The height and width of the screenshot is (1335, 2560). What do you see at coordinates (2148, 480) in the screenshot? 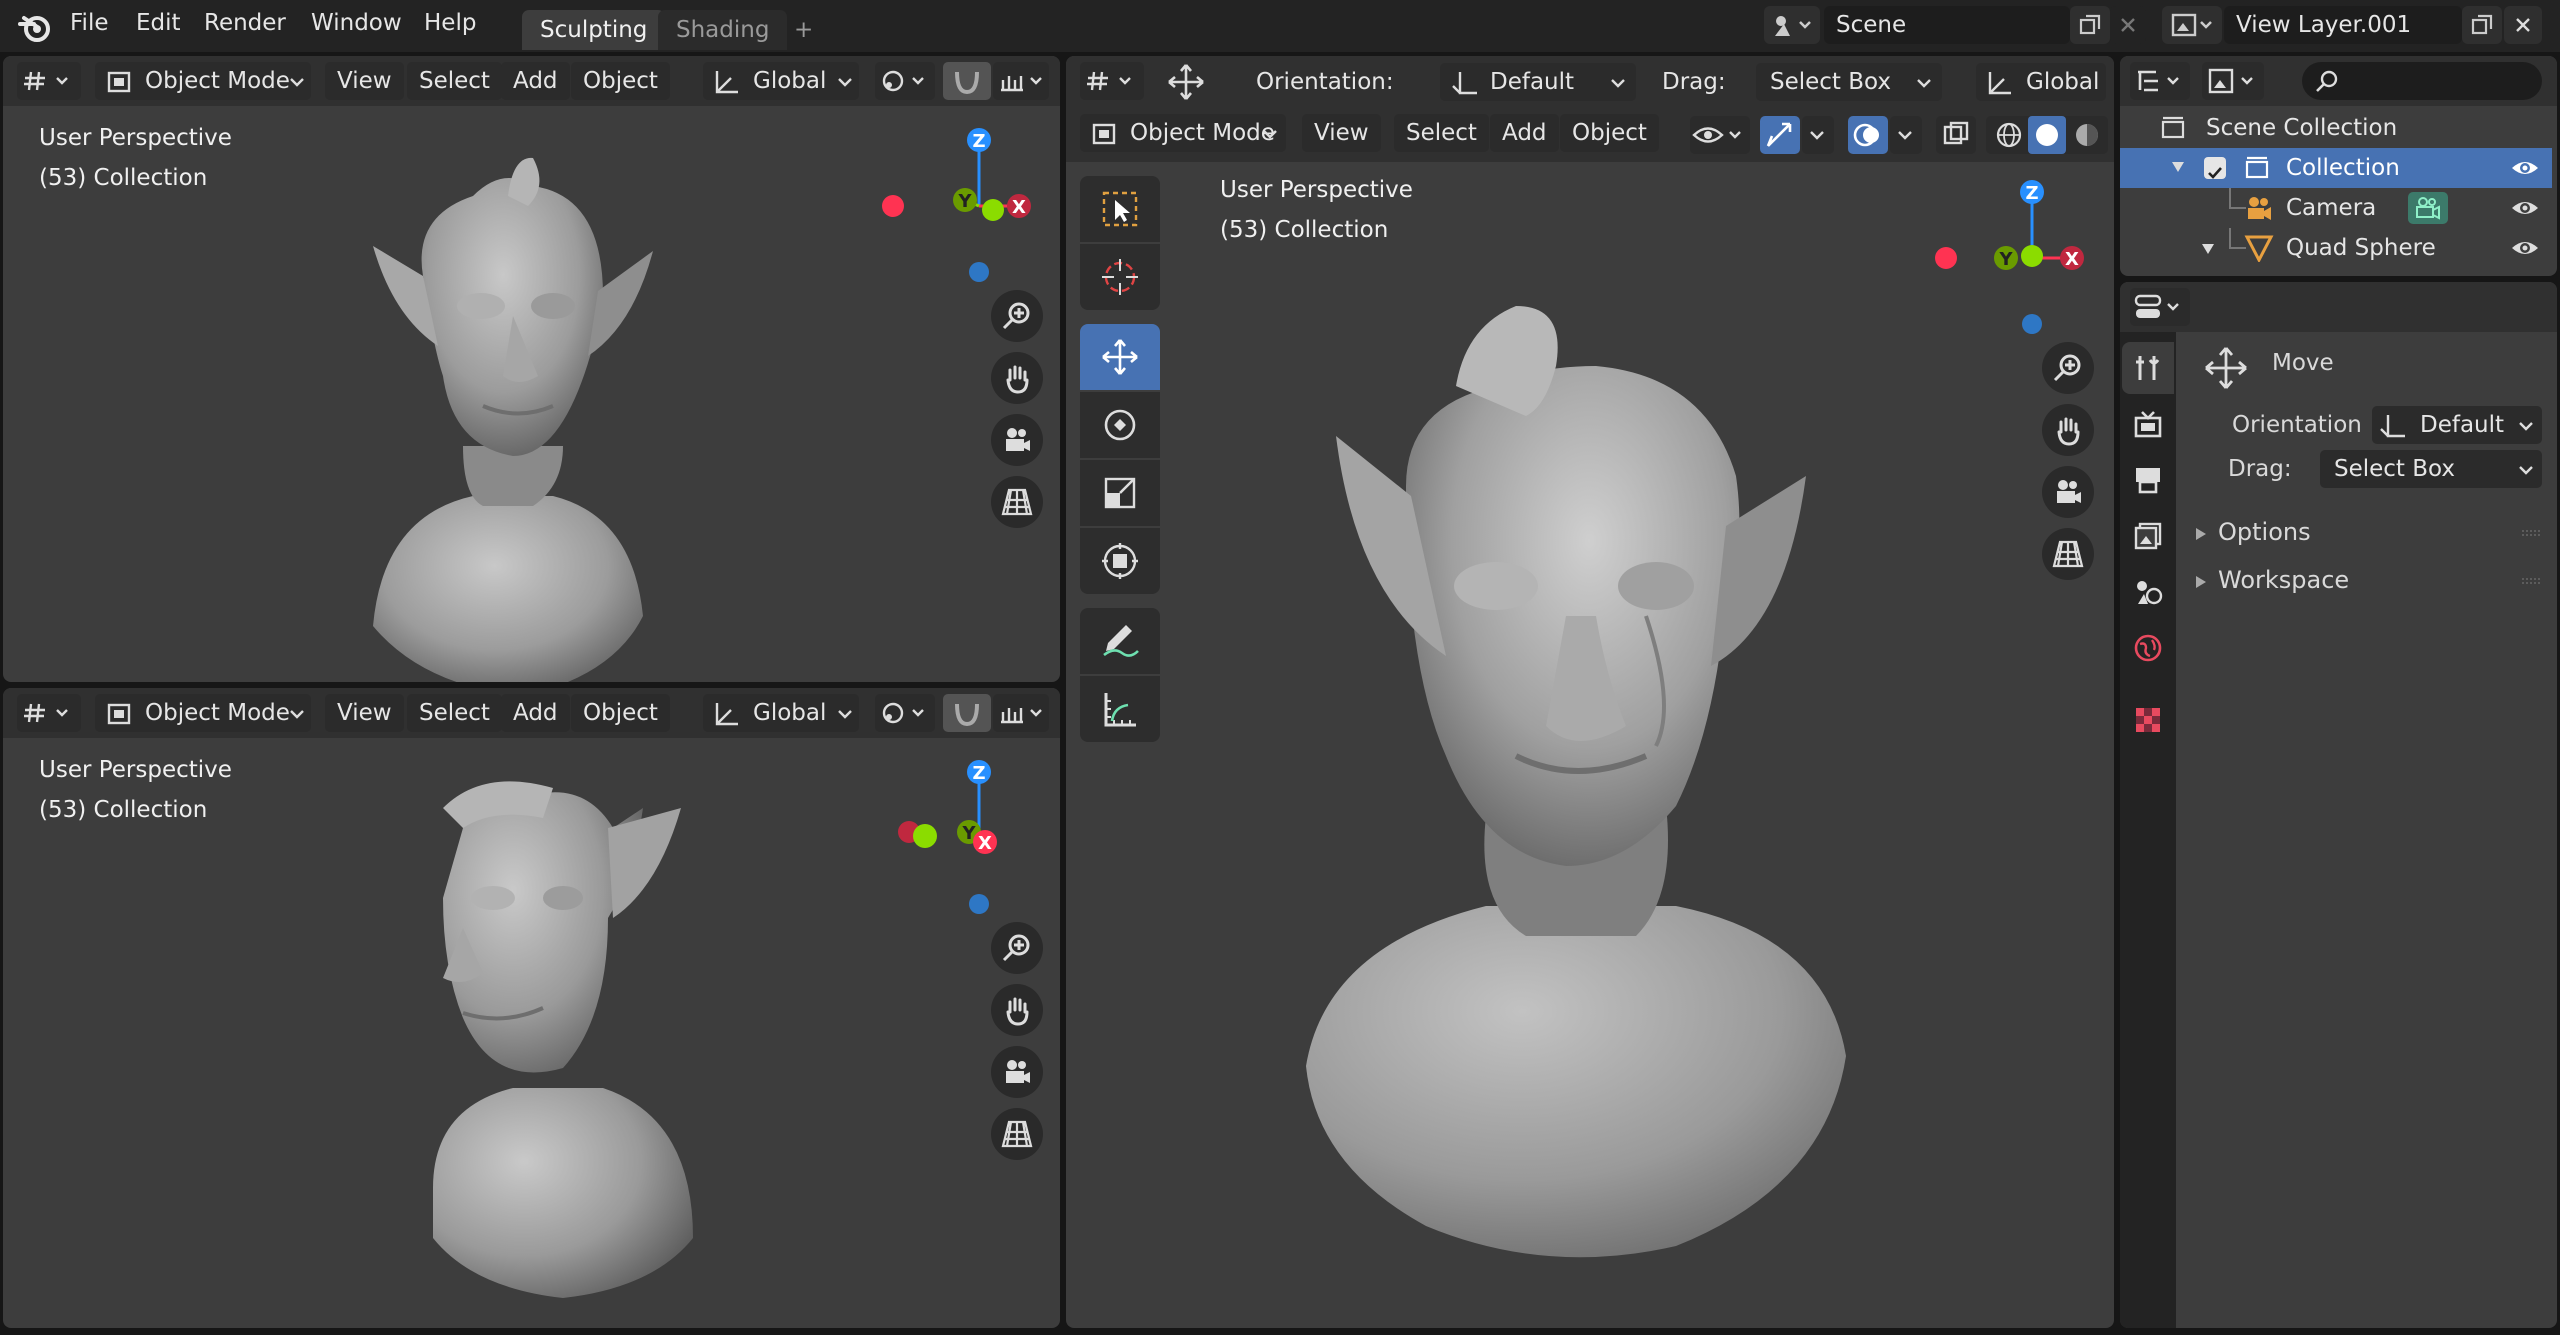
I see `tab-output` at bounding box center [2148, 480].